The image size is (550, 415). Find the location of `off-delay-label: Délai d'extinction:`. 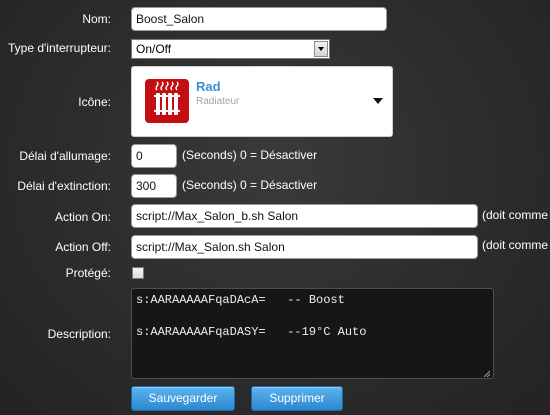

off-delay-label: Délai d'extinction: is located at coordinates (64, 186).